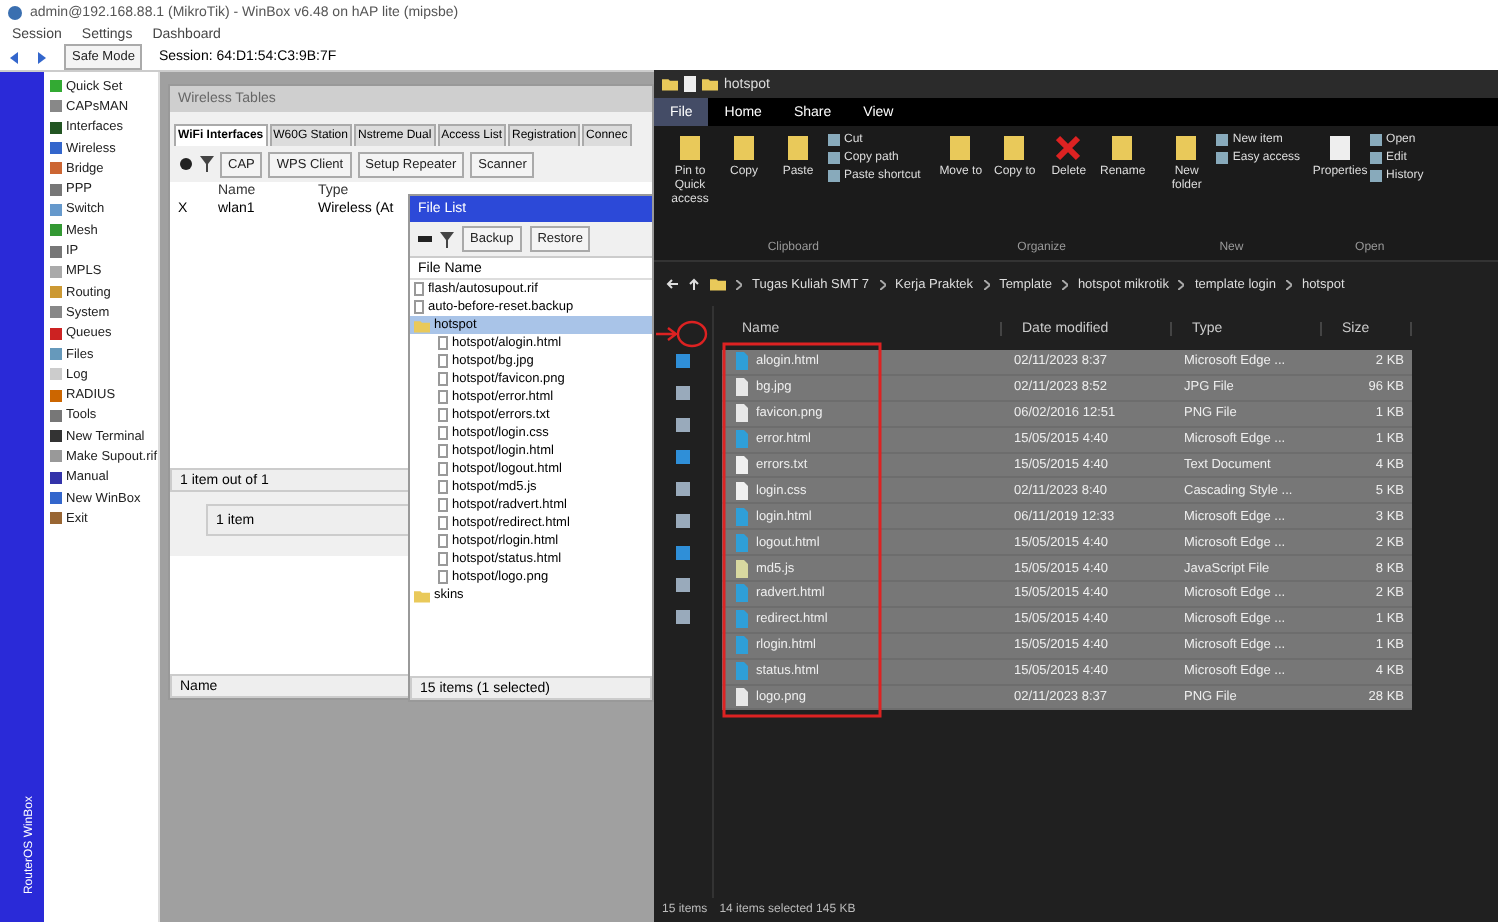 This screenshot has width=1498, height=922. I want to click on forward-icon, so click(42, 57).